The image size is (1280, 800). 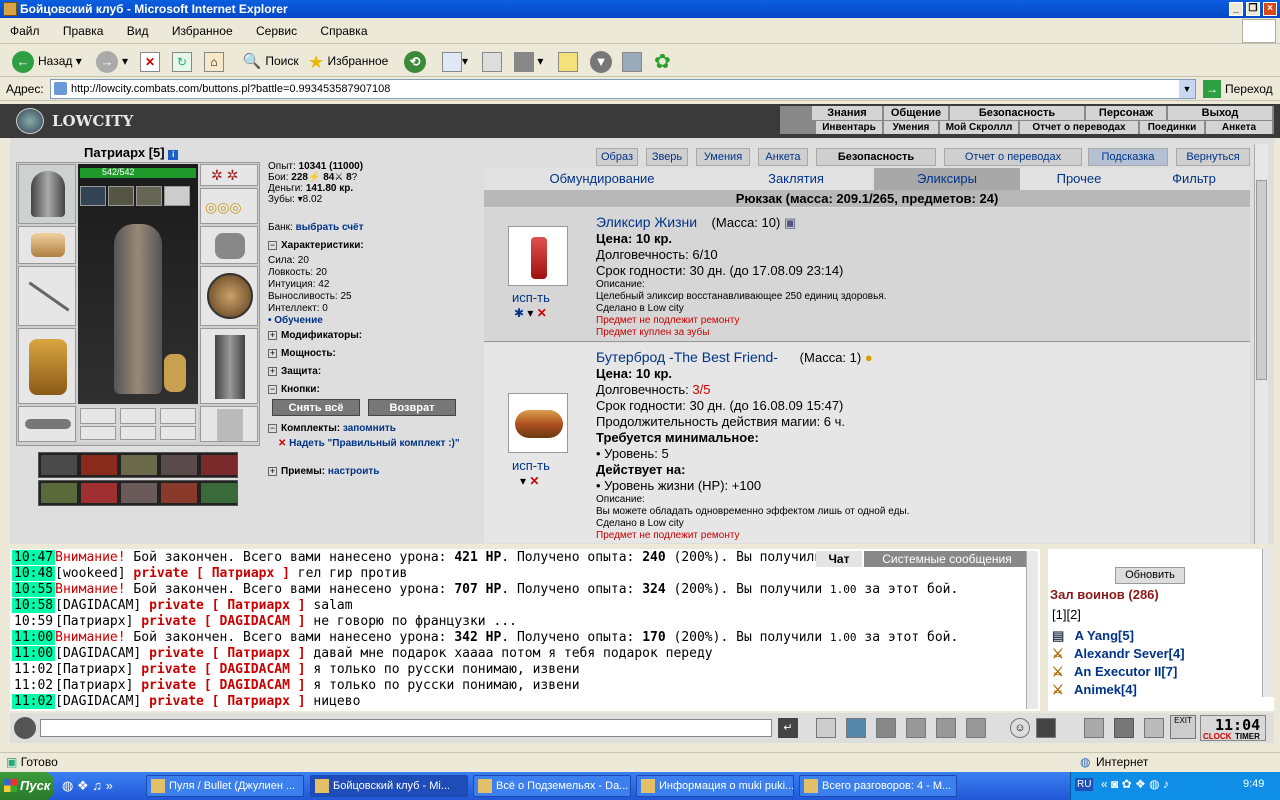 I want to click on scroll-thumb, so click(x=1261, y=280).